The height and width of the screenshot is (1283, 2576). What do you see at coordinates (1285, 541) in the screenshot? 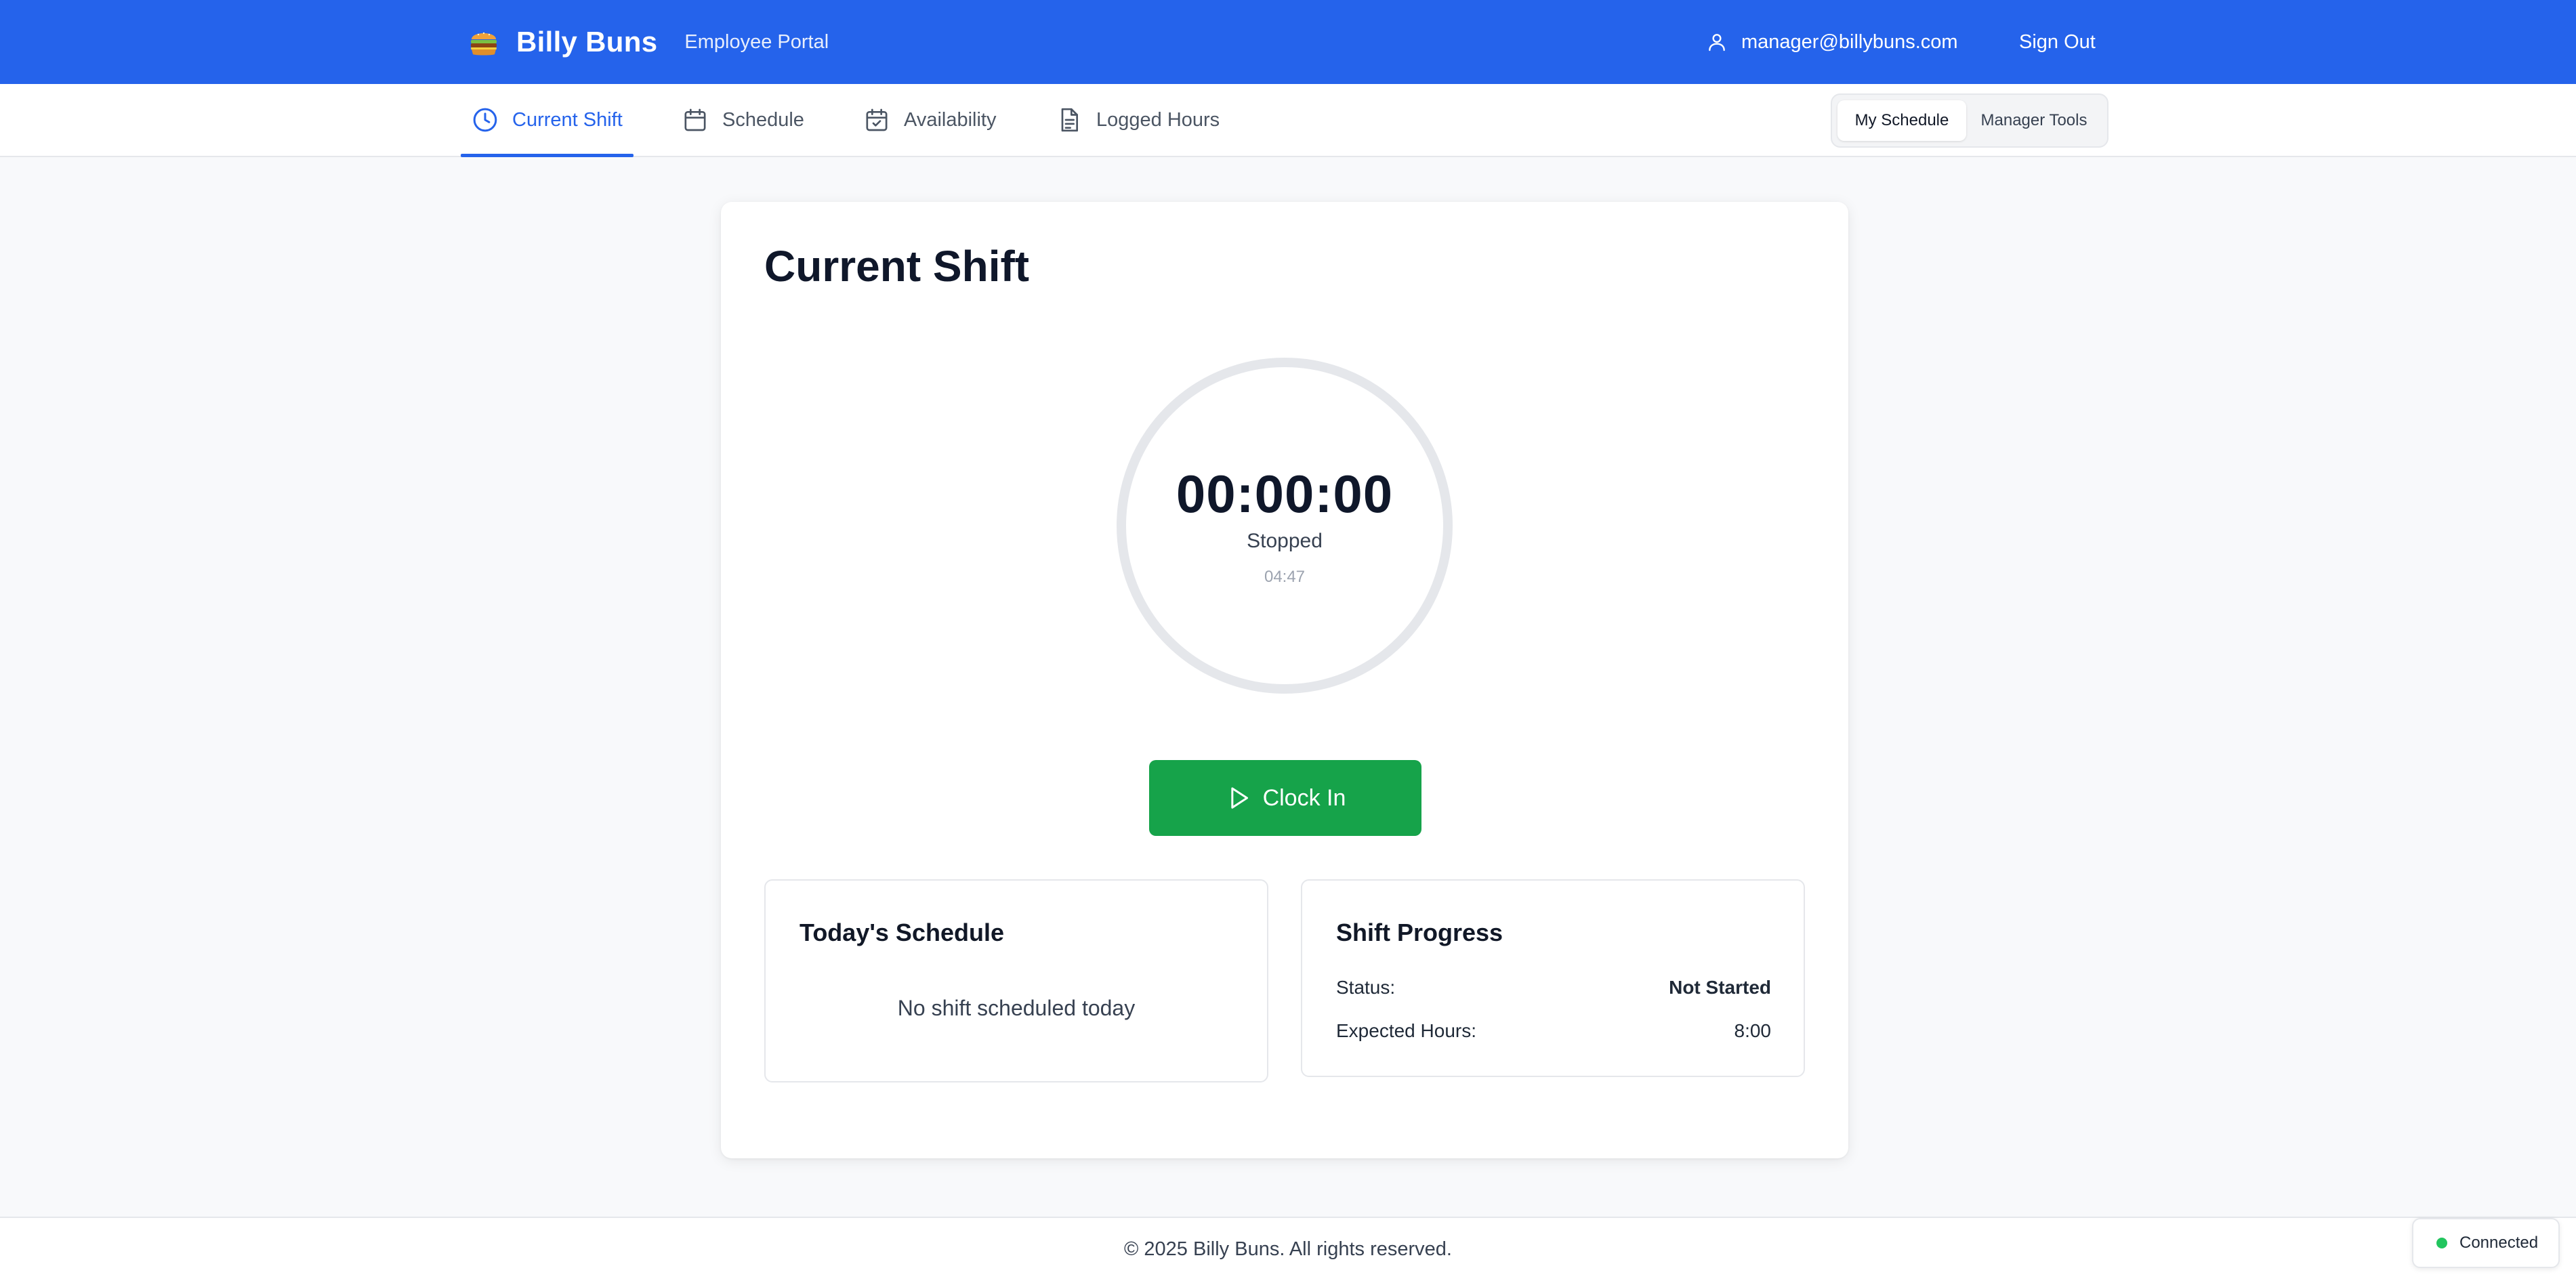
I see `timer-status: Stopped` at bounding box center [1285, 541].